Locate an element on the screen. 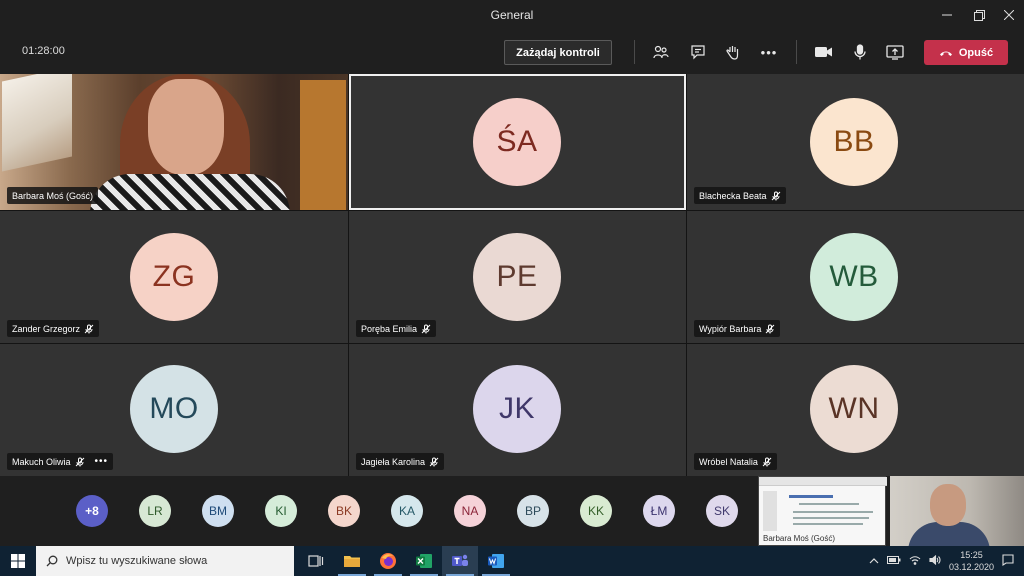  participant-tile-video: Barbara Moś (Gość) is located at coordinates (174, 142).